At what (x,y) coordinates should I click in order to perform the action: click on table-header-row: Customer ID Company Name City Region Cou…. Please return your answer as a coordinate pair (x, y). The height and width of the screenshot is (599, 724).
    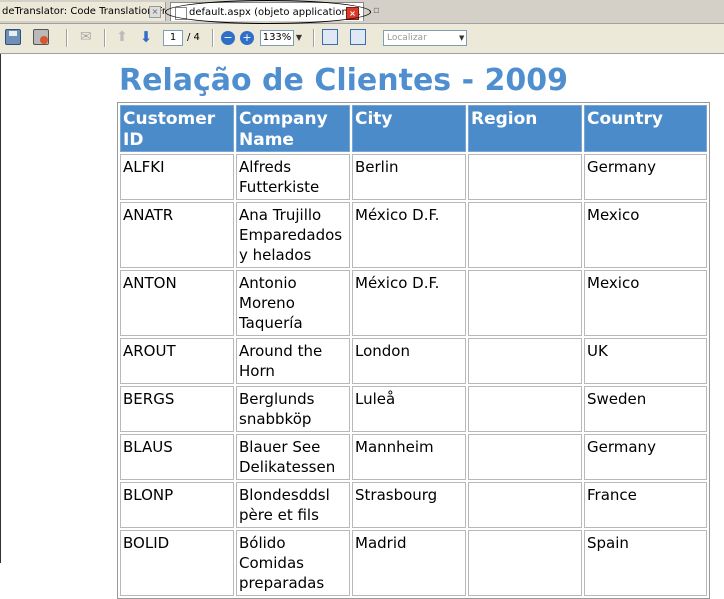
    Looking at the image, I should click on (413, 128).